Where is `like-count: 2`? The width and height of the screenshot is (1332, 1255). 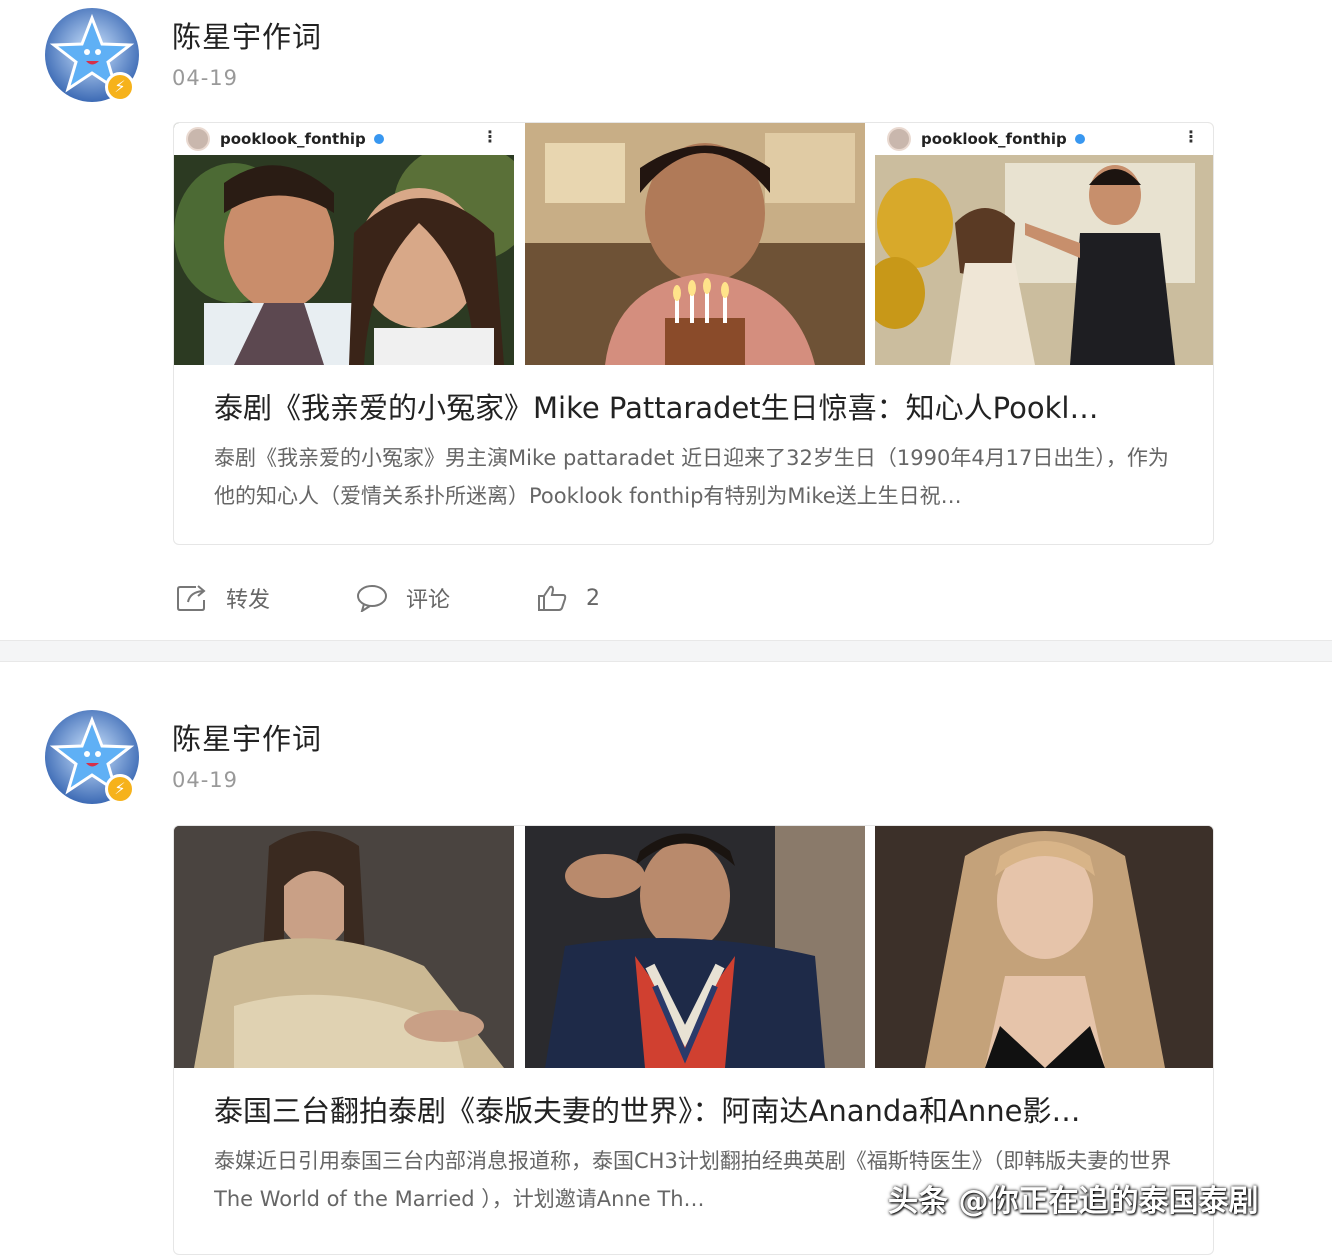
like-count: 2 is located at coordinates (593, 598).